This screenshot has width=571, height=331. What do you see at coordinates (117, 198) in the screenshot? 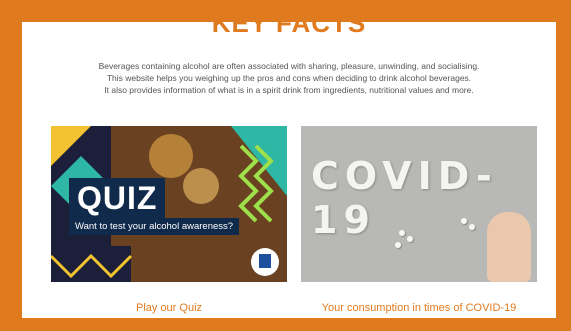
I see `quiz-title: QUIZ` at bounding box center [117, 198].